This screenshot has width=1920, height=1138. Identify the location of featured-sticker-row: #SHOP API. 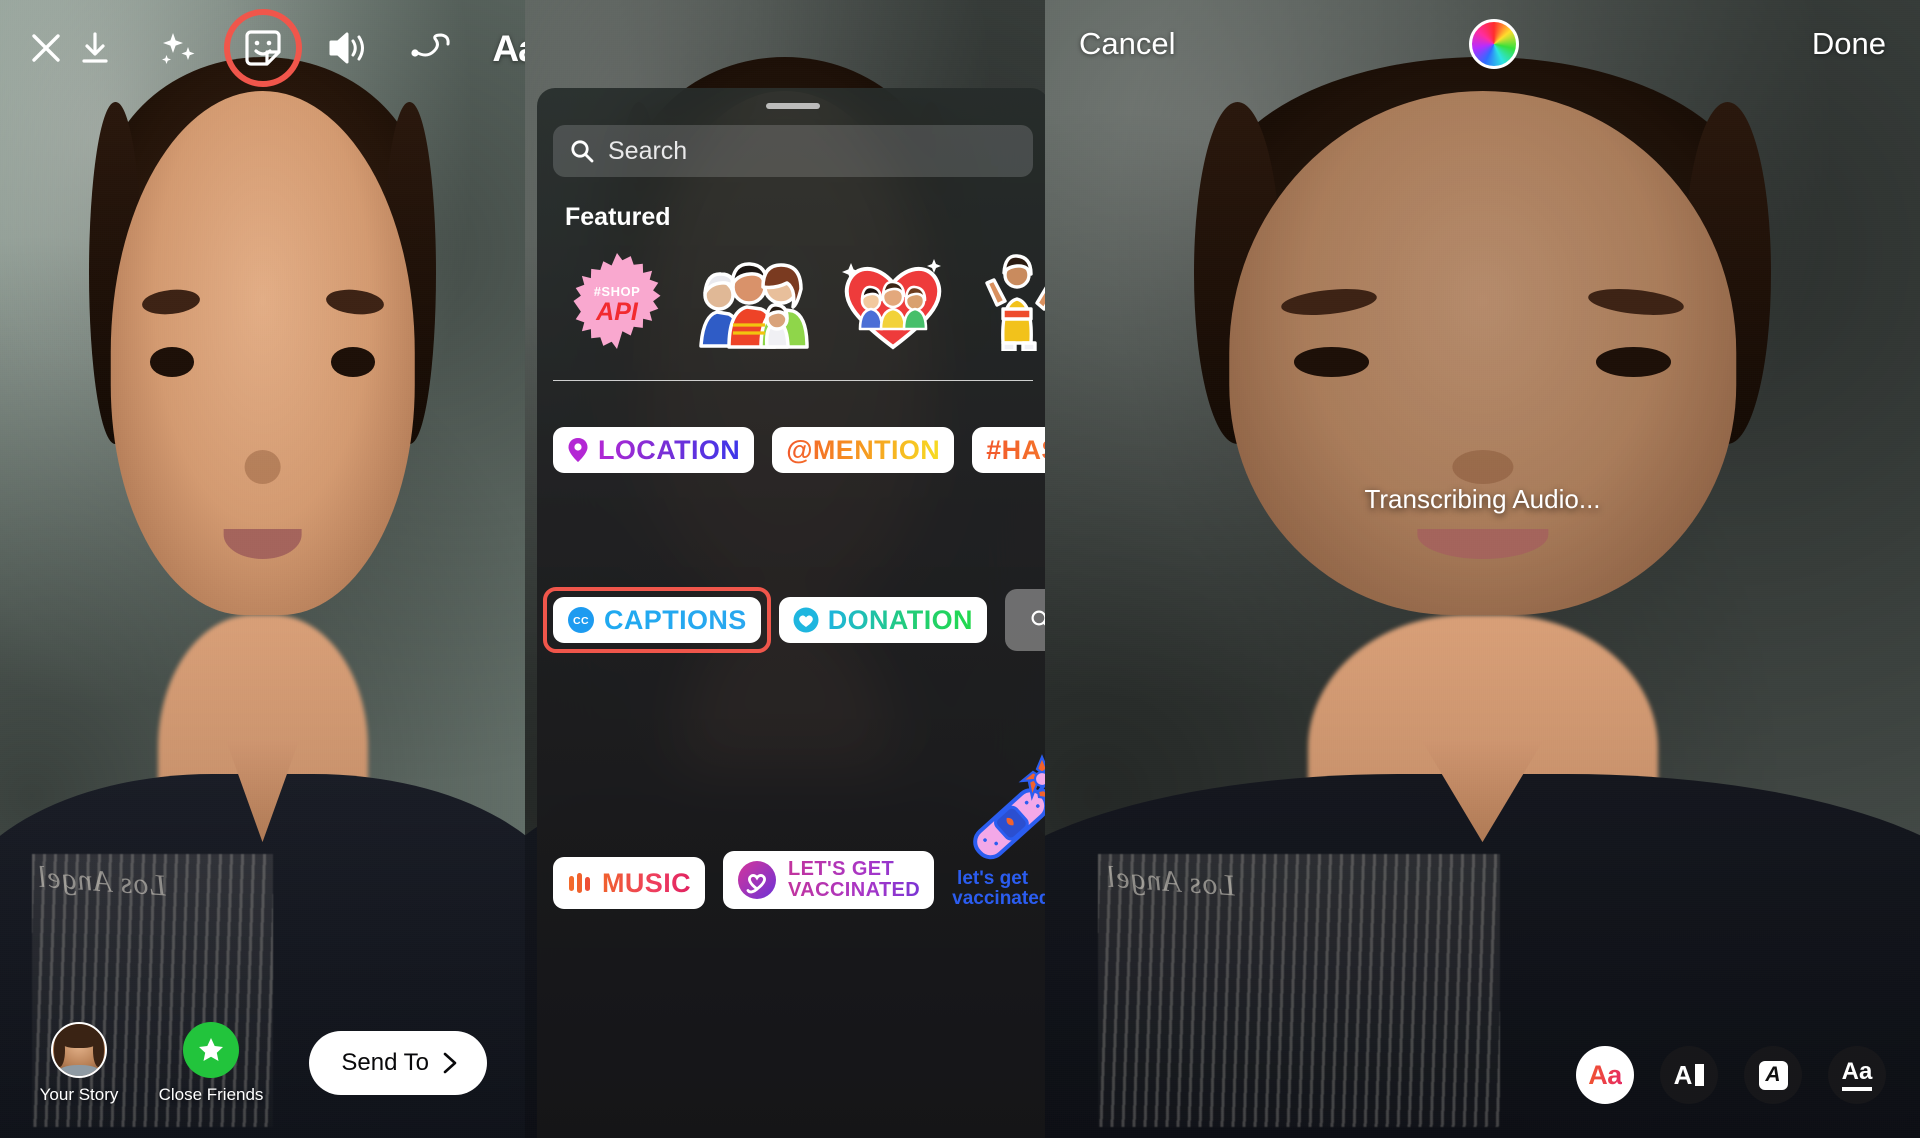
(806, 301).